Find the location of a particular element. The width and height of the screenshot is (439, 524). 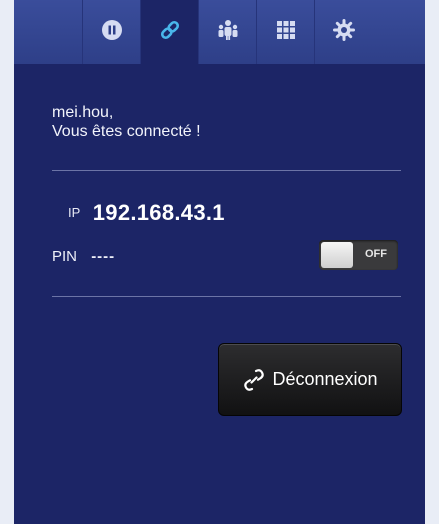

pin-value: ---- is located at coordinates (103, 256).